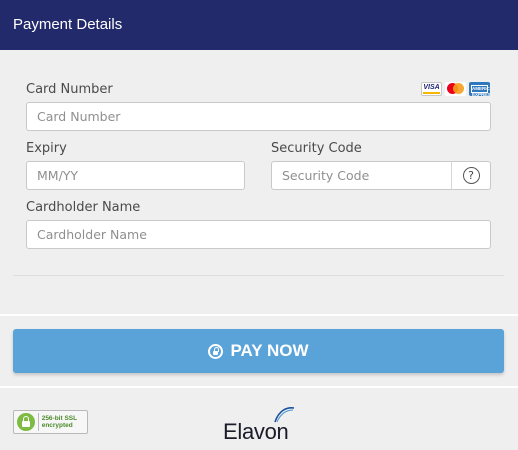 The image size is (518, 450). Describe the element at coordinates (26, 422) in the screenshot. I see `ssl-lock-icon` at that location.